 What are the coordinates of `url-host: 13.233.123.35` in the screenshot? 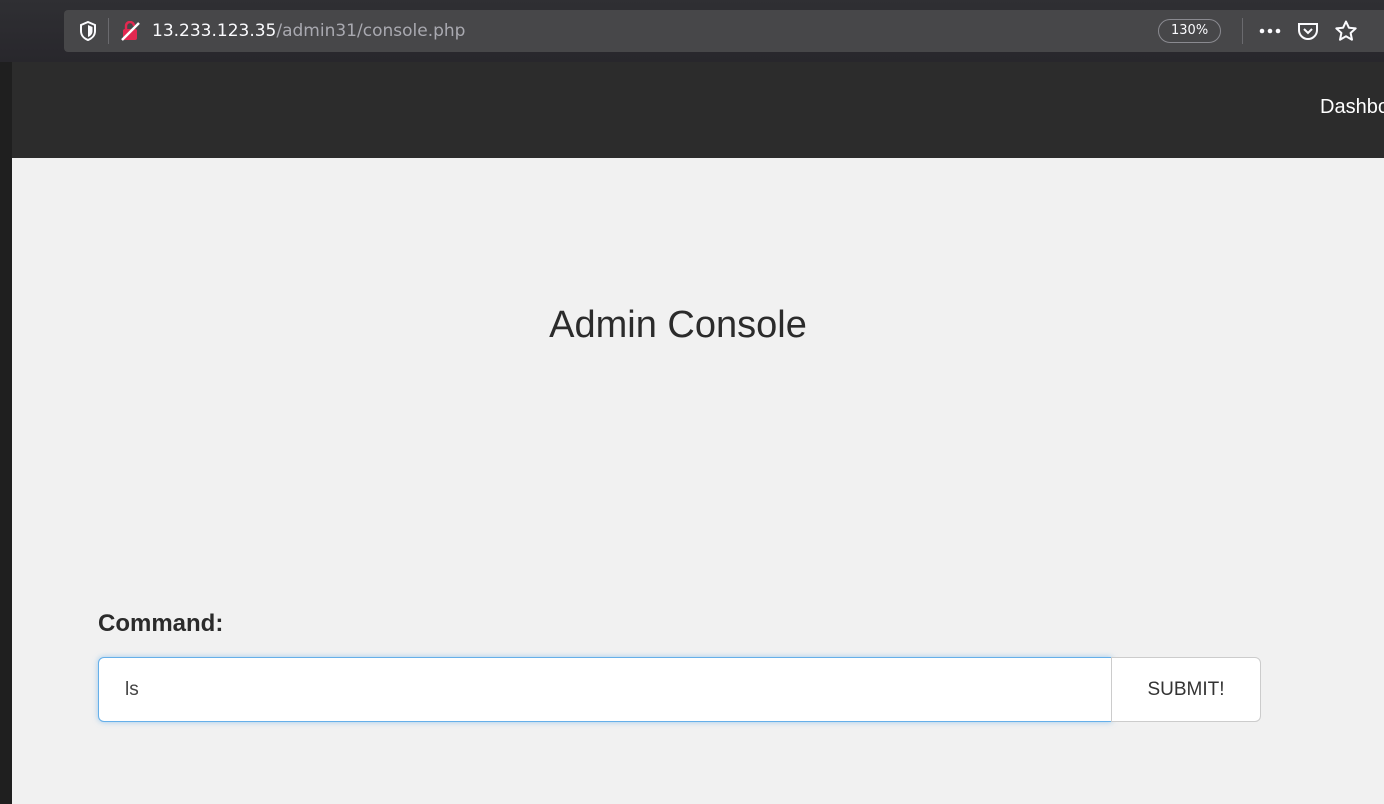 It's located at (214, 31).